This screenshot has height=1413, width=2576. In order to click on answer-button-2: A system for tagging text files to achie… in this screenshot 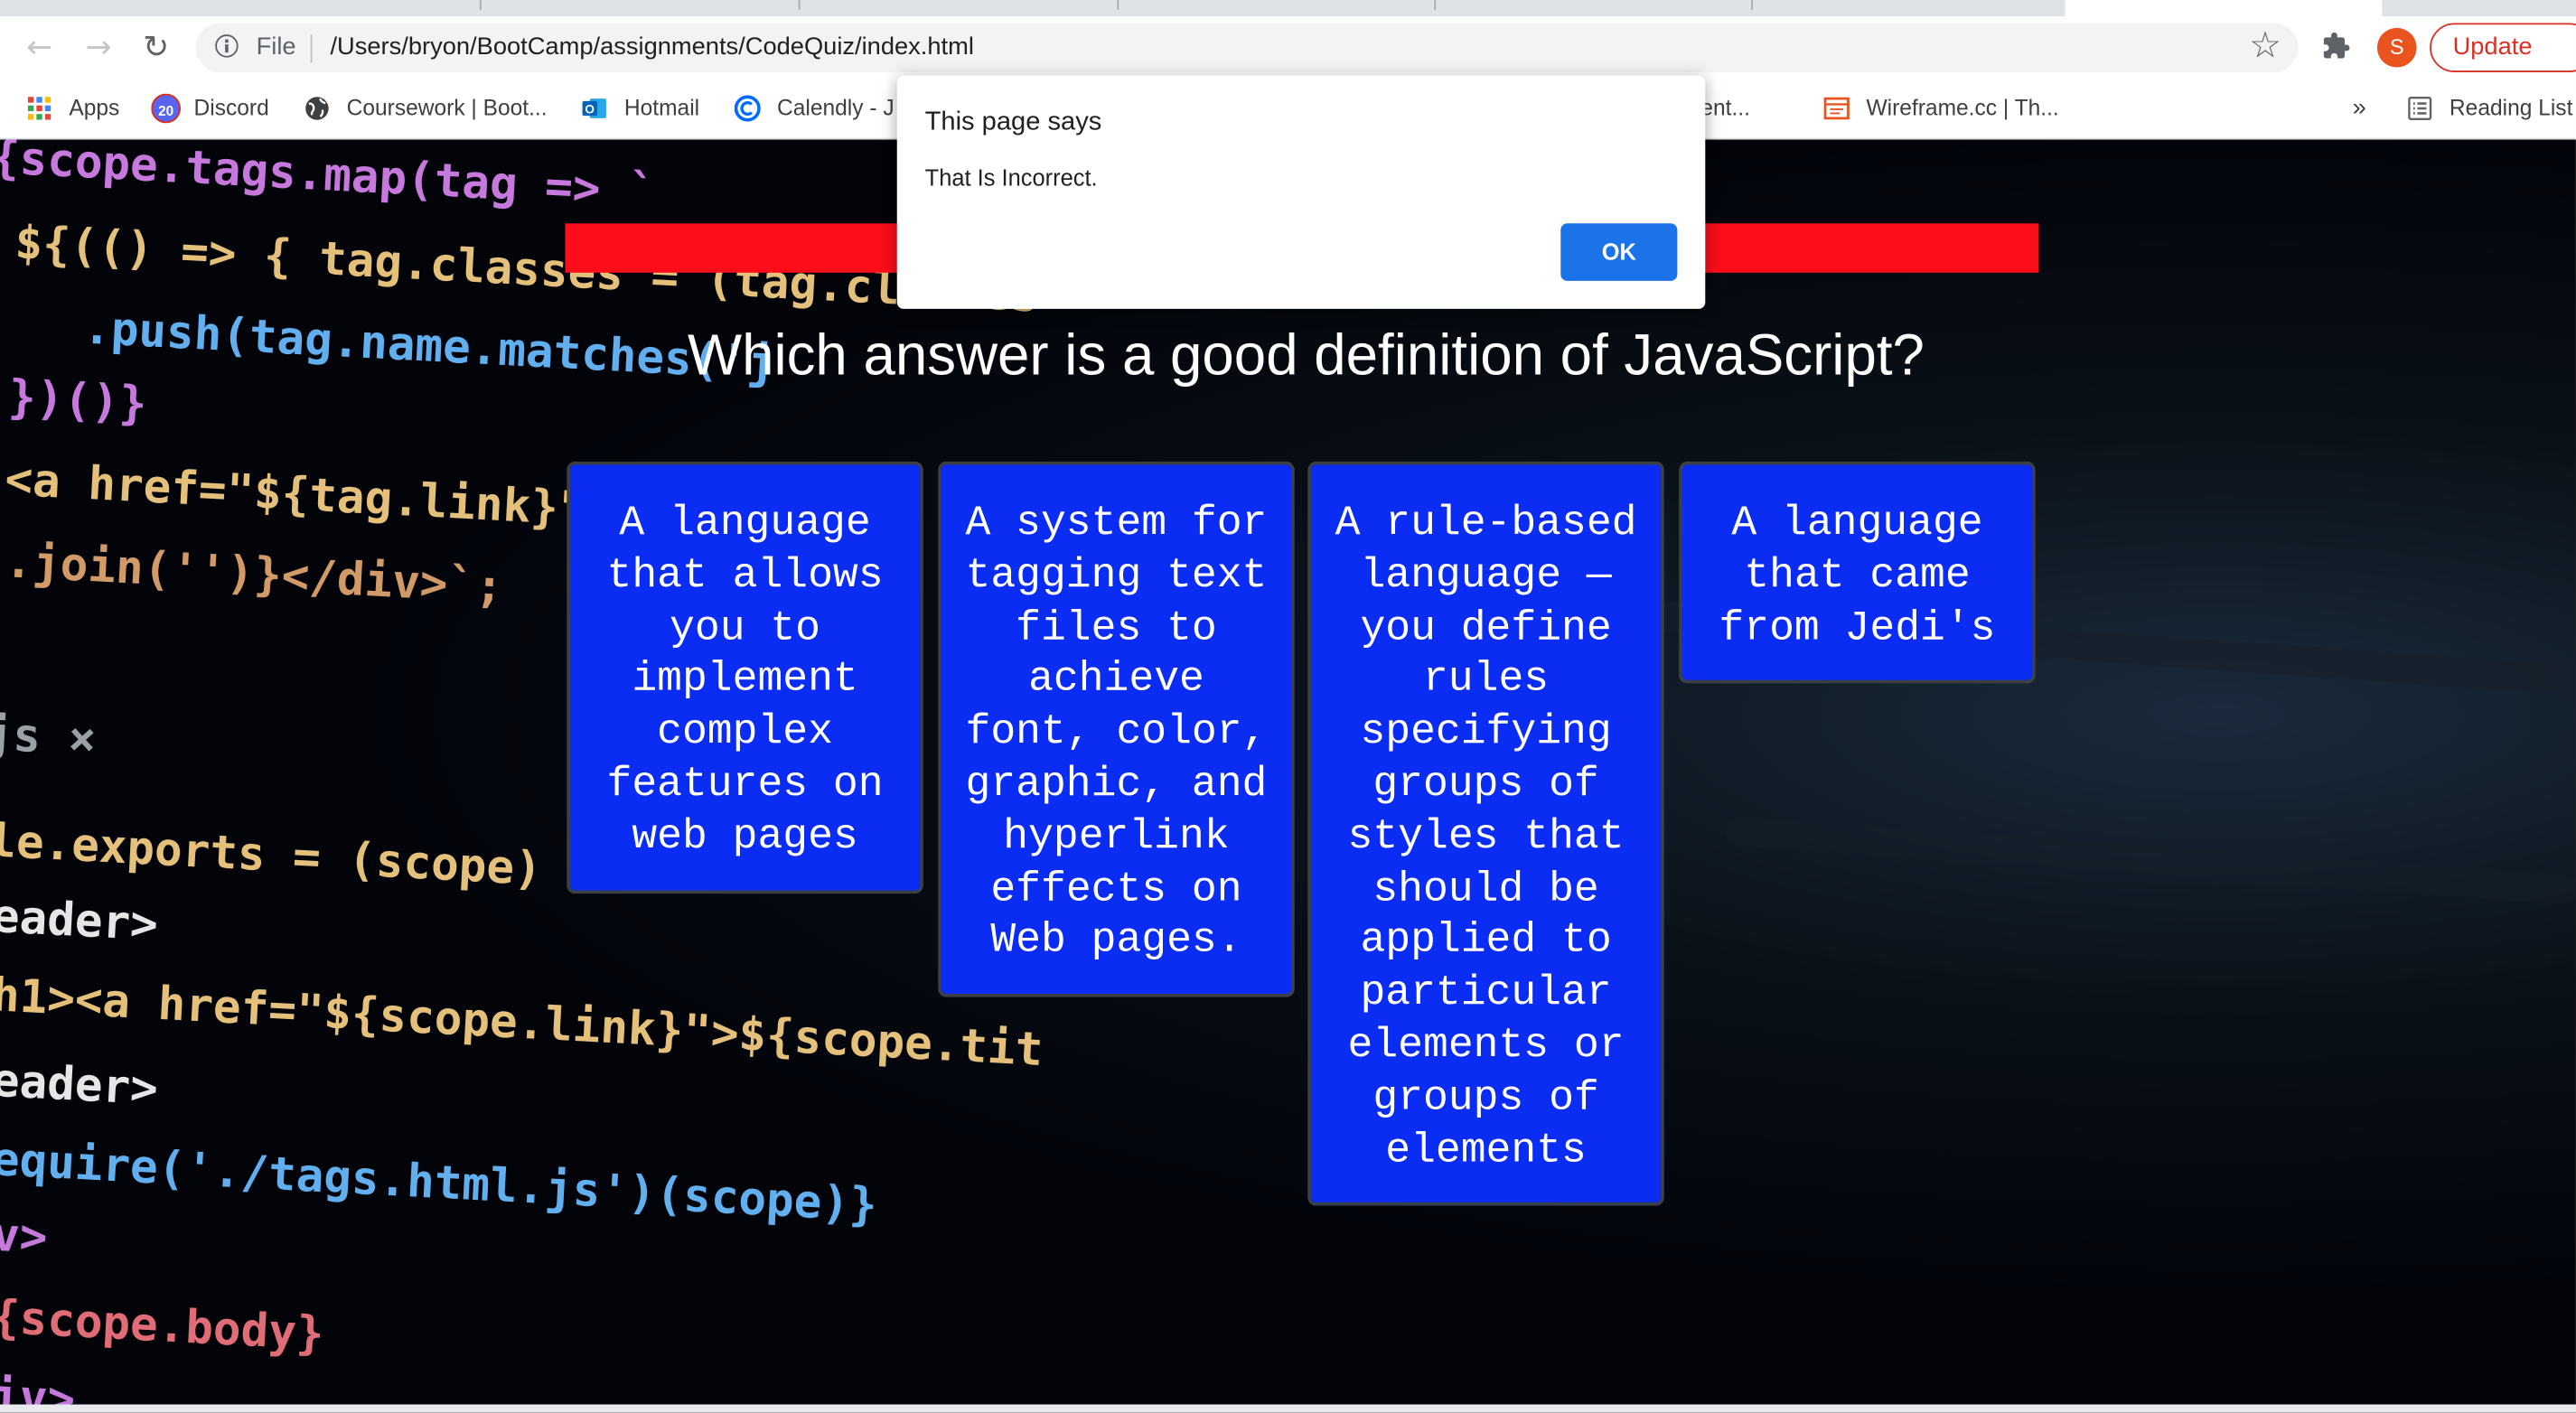, I will do `click(1116, 729)`.